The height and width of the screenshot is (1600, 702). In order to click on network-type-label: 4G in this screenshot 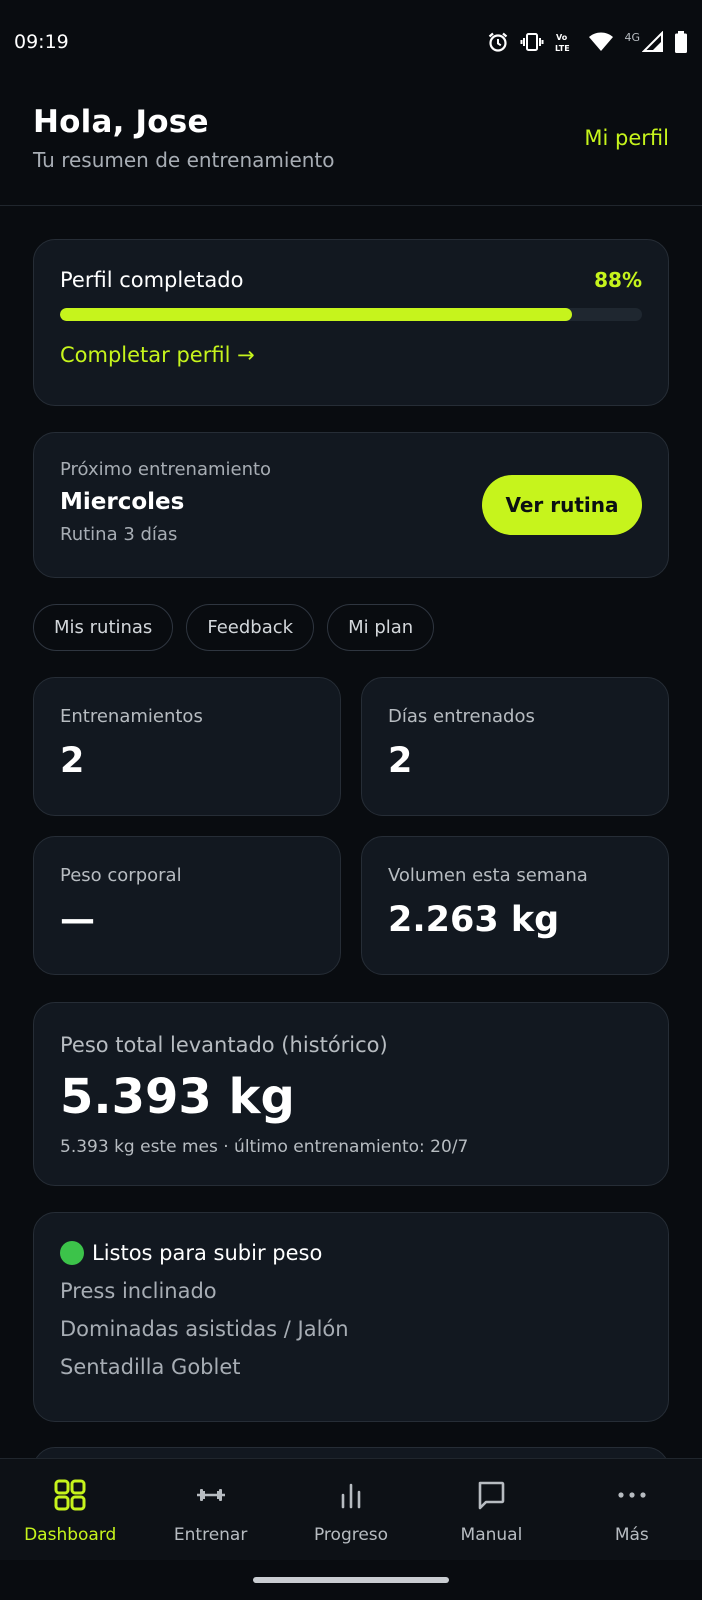, I will do `click(632, 37)`.